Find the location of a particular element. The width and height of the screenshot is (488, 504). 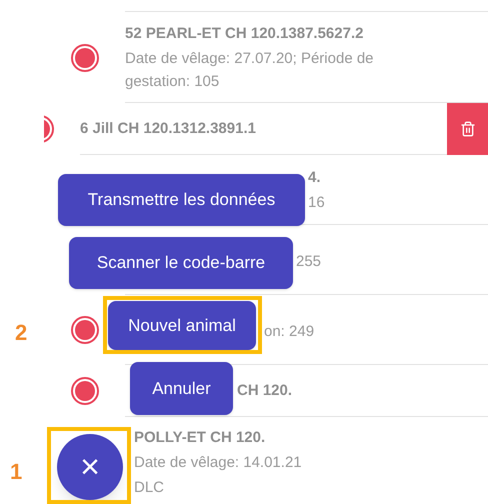

animal-title: 6 Jill CH 120.1312.3891.1 is located at coordinates (168, 129).